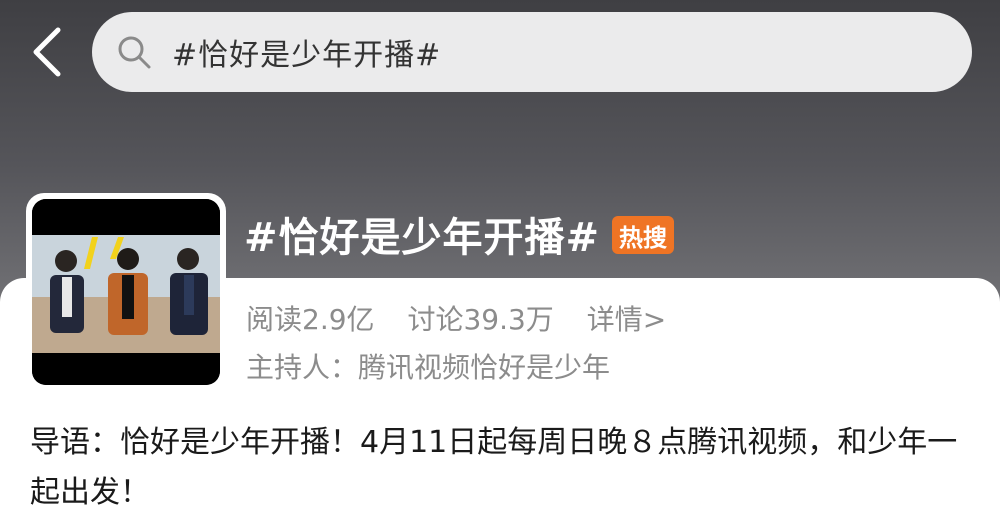 Image resolution: width=1000 pixels, height=518 pixels. What do you see at coordinates (626, 319) in the screenshot?
I see `detail-link: 详情>` at bounding box center [626, 319].